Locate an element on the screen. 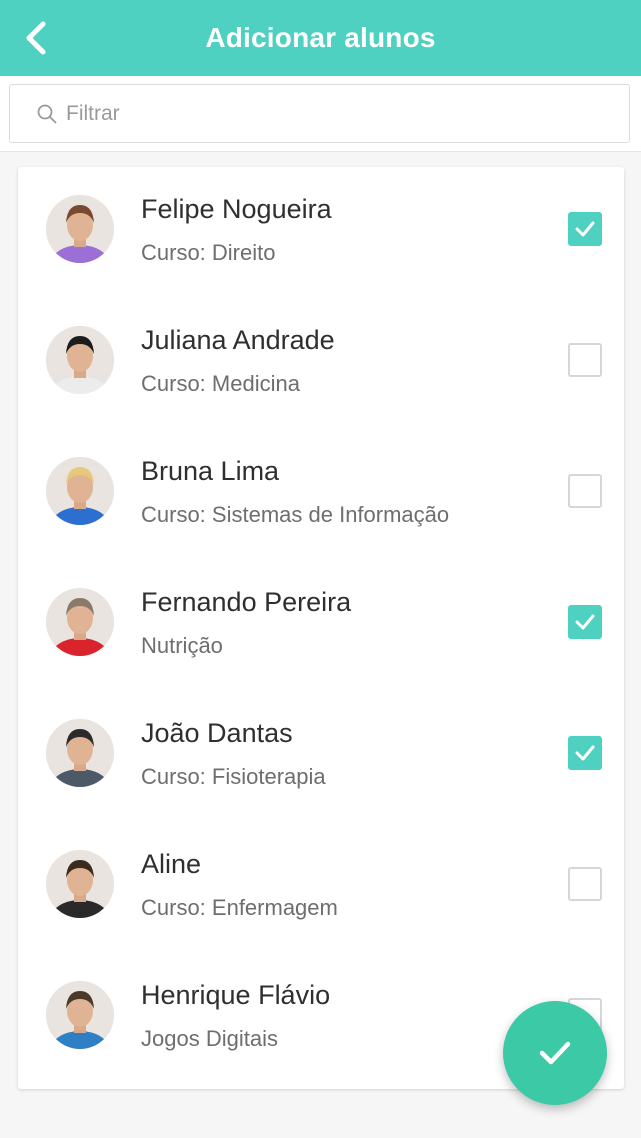  confirm-button is located at coordinates (555, 1053).